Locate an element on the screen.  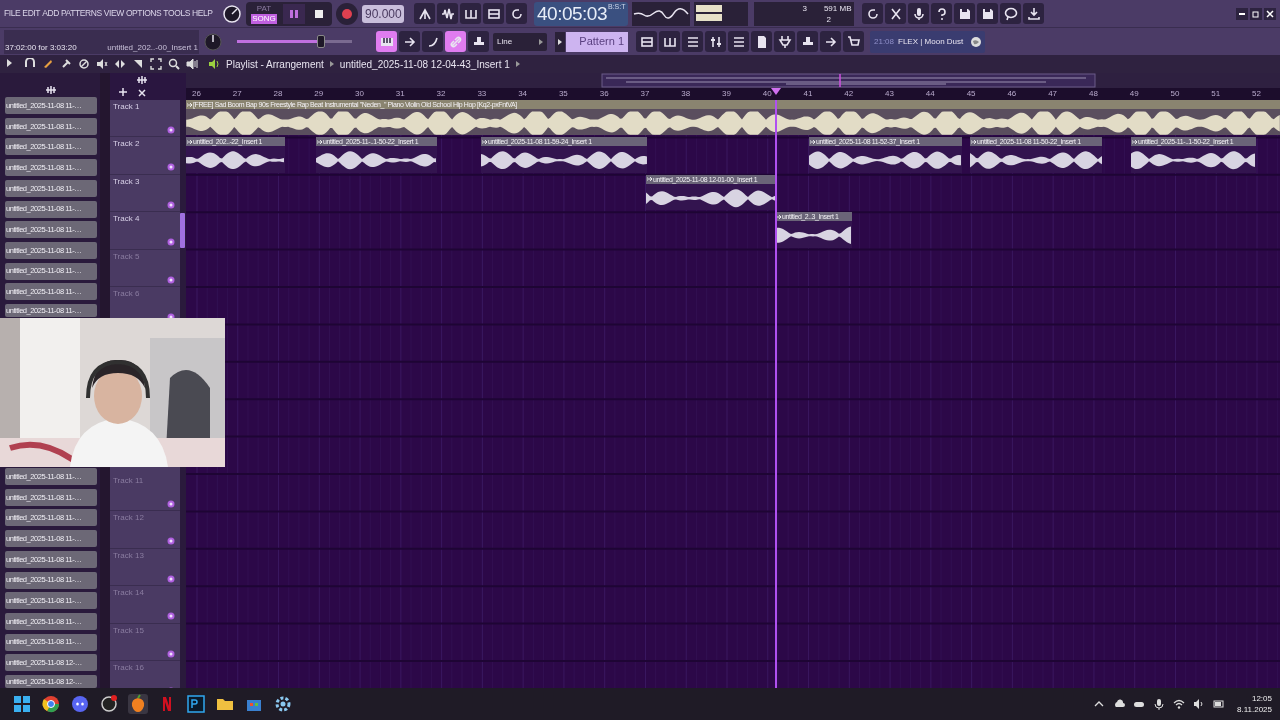
timeline-ruler: 26 27 28 29 30 31 32 33 34 35 36 37 38 39 40 41 42 43 44 45 46 47 48 49 50 51 52 is located at coordinates (733, 94).